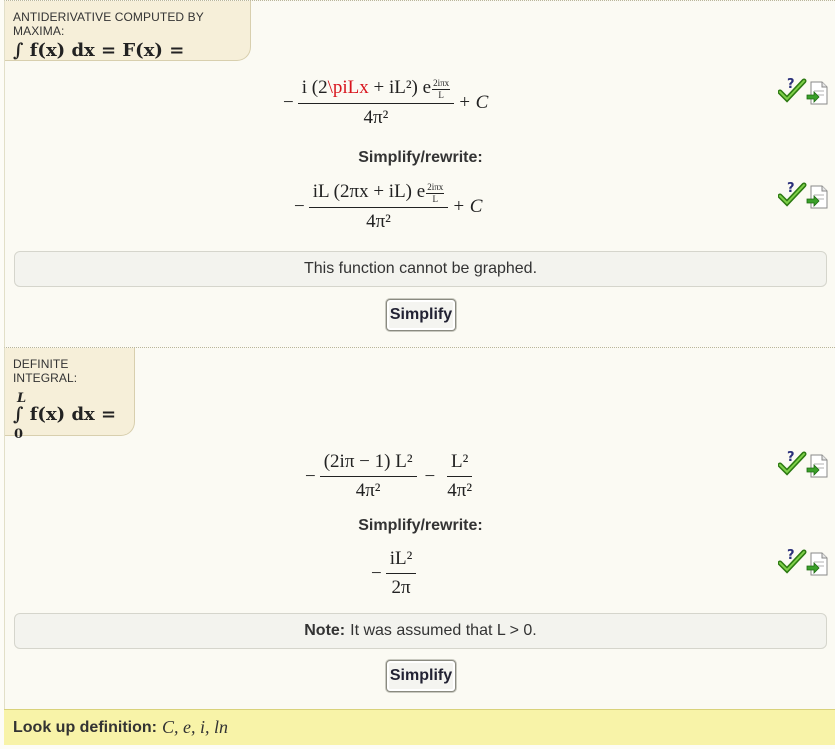 The width and height of the screenshot is (835, 749). I want to click on rewrite-fraction: iL² 2π, so click(401, 573).